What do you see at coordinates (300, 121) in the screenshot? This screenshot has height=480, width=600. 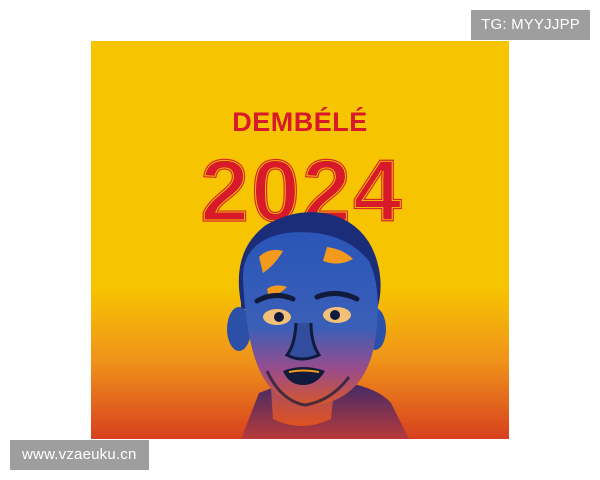 I see `player-name-title: DEMBÉLÉ` at bounding box center [300, 121].